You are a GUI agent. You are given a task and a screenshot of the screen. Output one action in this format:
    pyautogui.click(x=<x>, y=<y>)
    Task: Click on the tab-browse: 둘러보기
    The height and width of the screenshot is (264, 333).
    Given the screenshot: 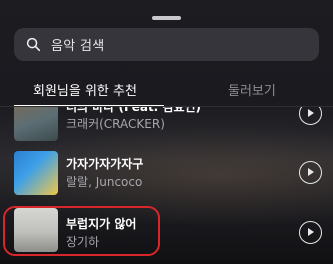 What is the action you would take?
    pyautogui.click(x=252, y=89)
    